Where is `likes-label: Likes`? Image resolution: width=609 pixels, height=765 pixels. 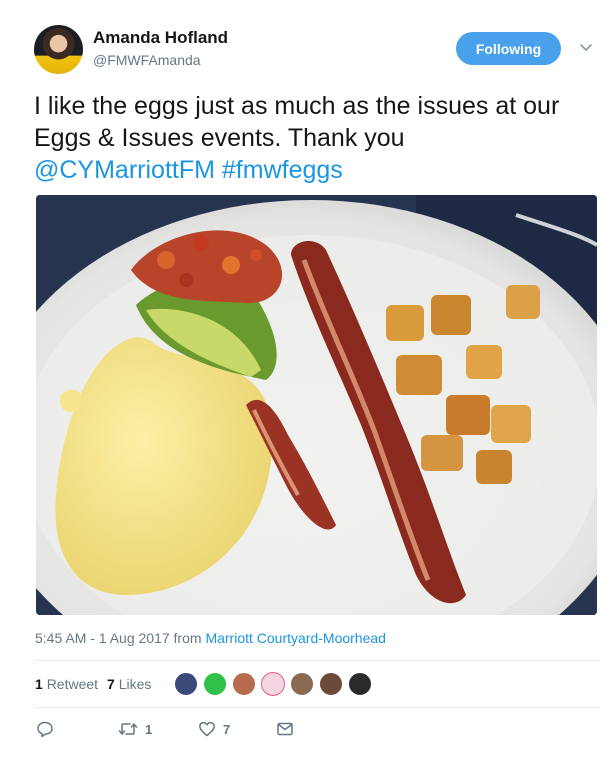 likes-label: Likes is located at coordinates (135, 684).